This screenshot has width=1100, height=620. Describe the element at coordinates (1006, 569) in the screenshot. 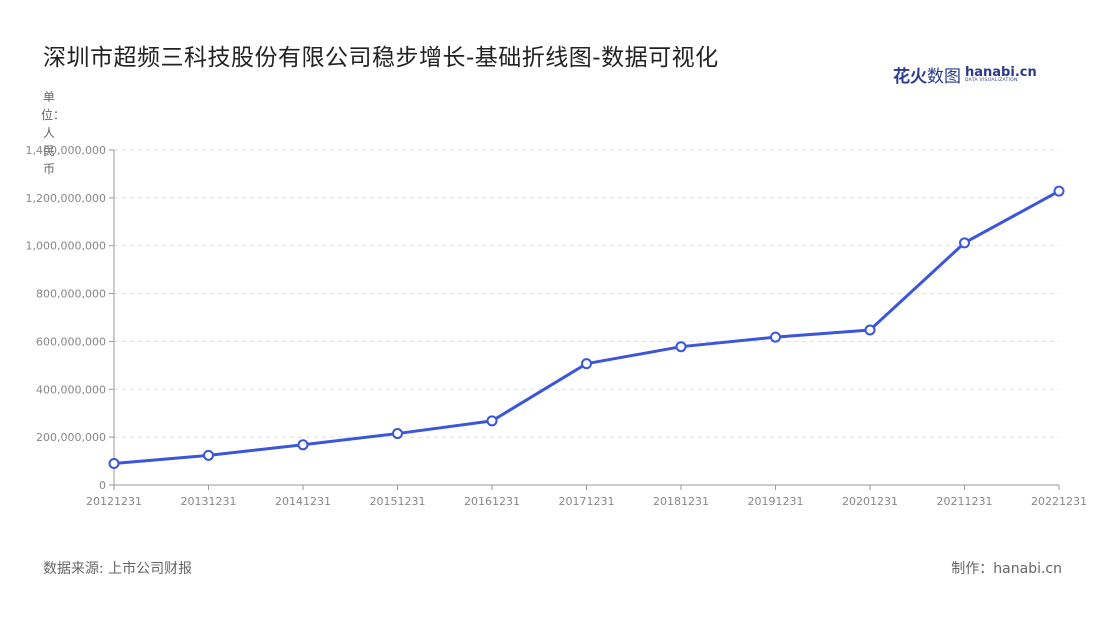

I see `maker-credit: 制作：hanabi.cn` at that location.